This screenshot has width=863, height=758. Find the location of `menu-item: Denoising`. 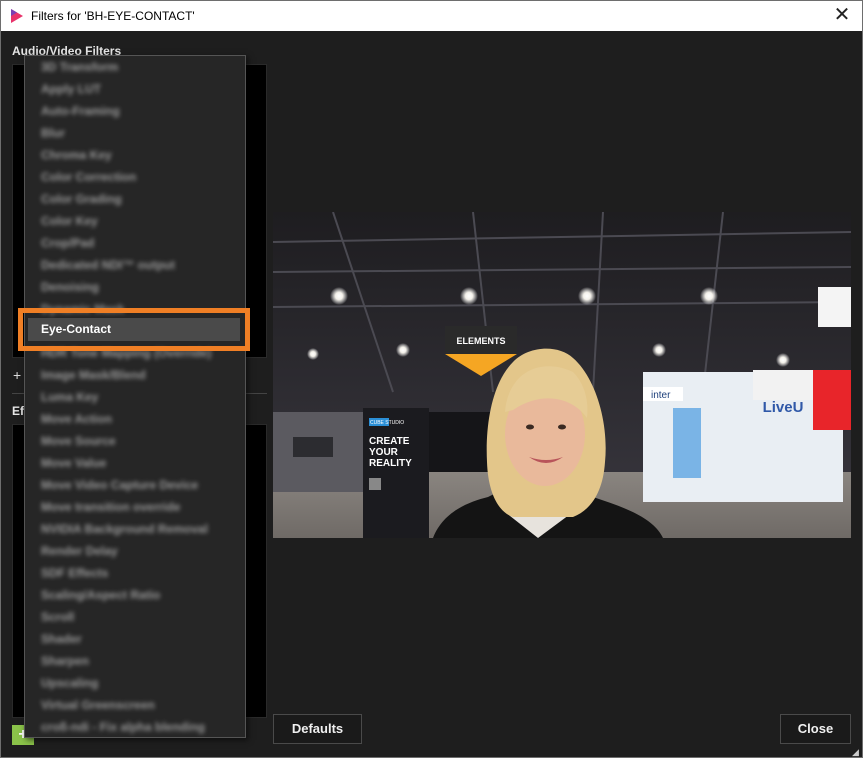

menu-item: Denoising is located at coordinates (70, 291).